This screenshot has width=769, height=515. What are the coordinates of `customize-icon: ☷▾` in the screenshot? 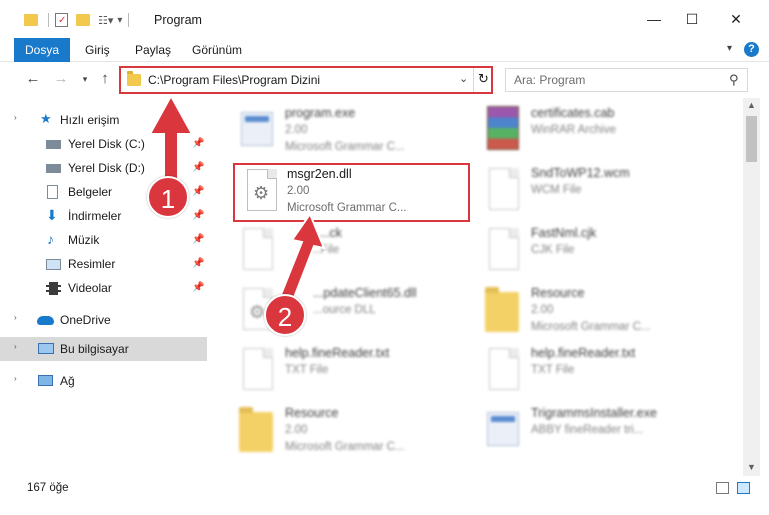 It's located at (105, 20).